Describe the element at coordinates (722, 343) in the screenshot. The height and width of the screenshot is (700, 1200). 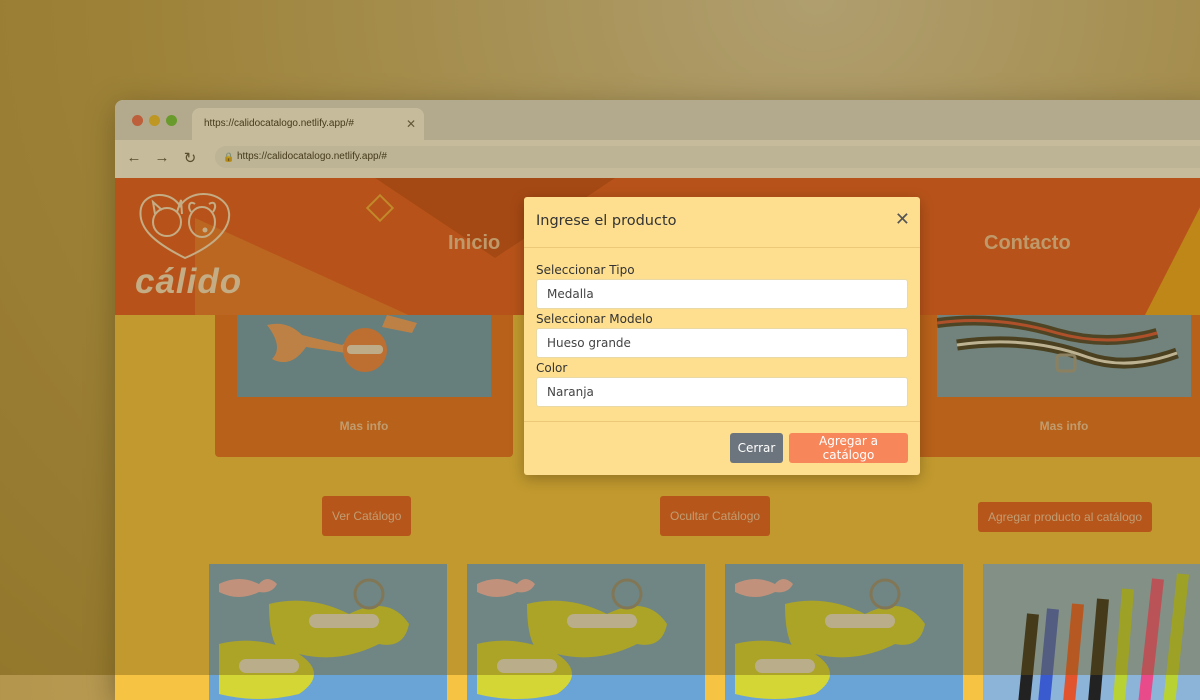
I see `modelo-input` at that location.